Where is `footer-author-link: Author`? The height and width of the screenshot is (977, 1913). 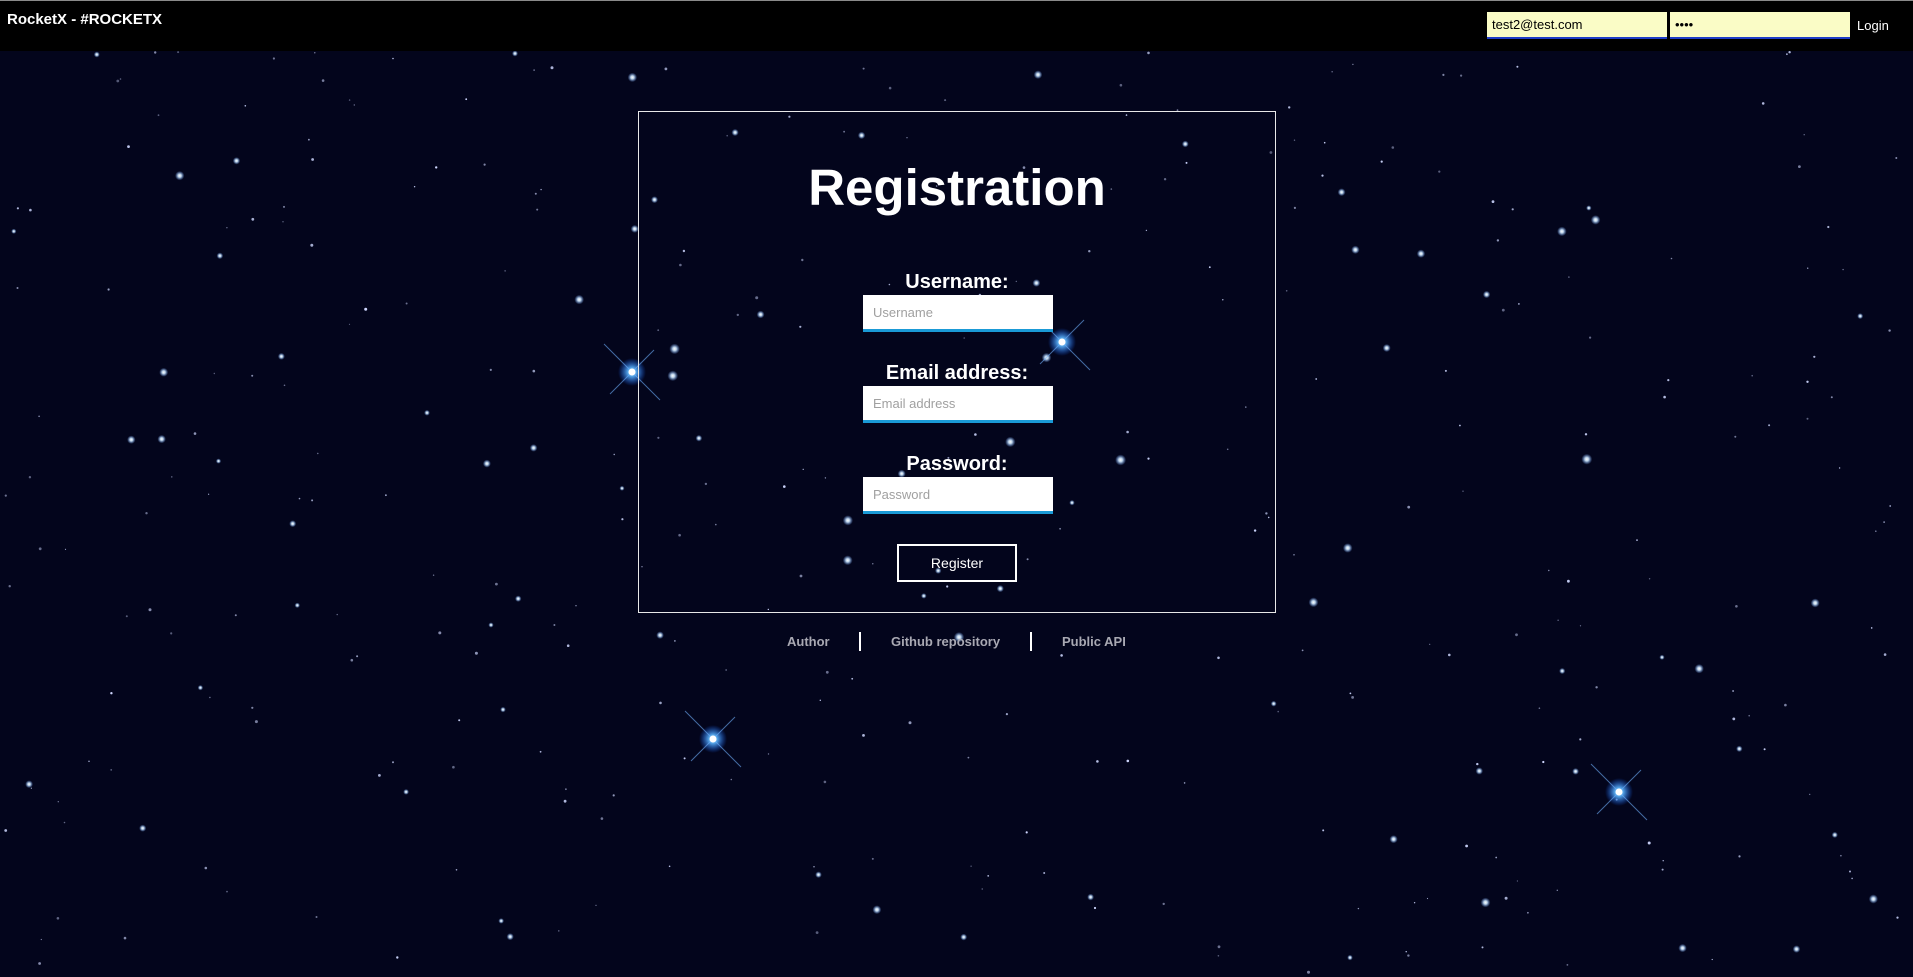 footer-author-link: Author is located at coordinates (808, 641).